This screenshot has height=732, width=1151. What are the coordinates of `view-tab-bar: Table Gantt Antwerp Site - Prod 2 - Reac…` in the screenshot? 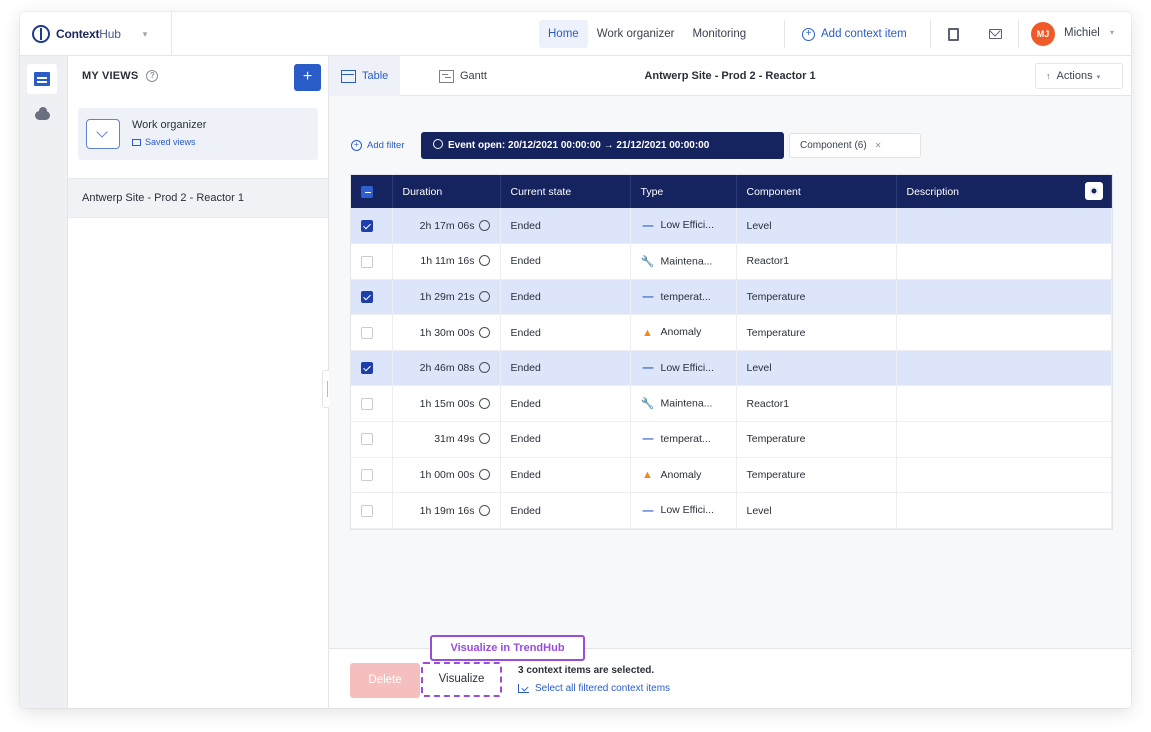 It's located at (730, 76).